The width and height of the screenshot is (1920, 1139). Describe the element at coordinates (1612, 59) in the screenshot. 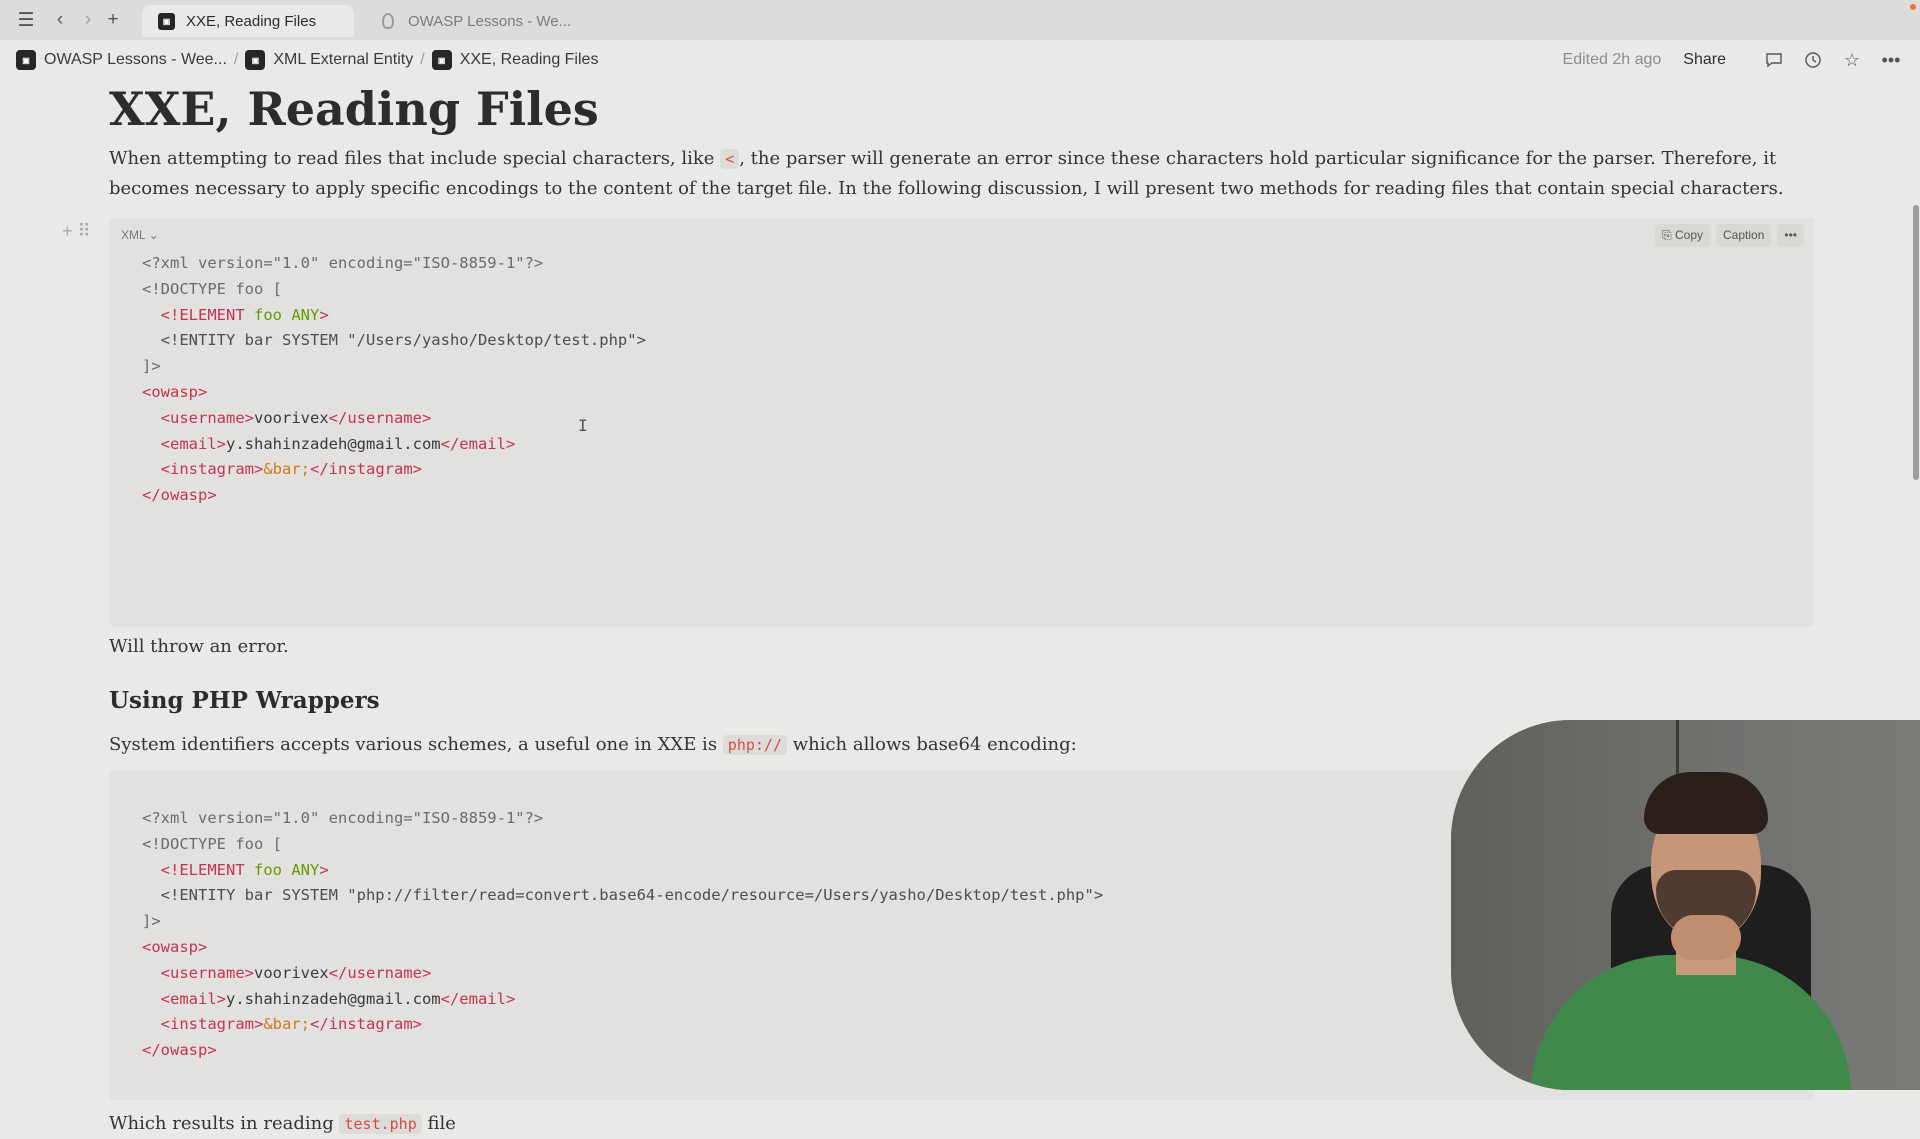

I see `edited-timestamp: Edited 2h ago` at that location.